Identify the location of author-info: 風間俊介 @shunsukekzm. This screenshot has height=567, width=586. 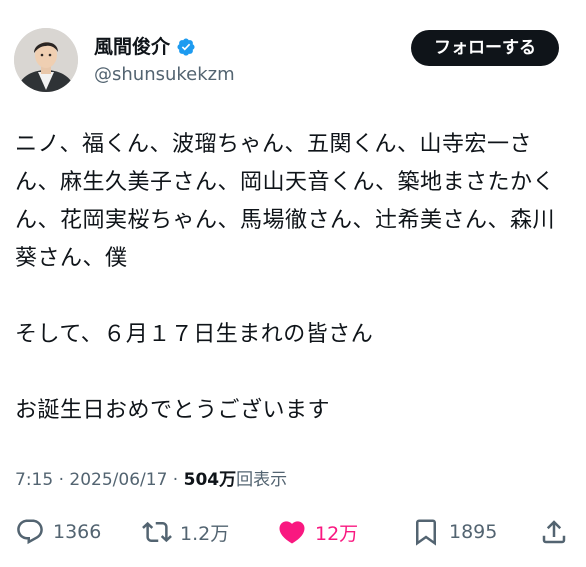
(164, 61).